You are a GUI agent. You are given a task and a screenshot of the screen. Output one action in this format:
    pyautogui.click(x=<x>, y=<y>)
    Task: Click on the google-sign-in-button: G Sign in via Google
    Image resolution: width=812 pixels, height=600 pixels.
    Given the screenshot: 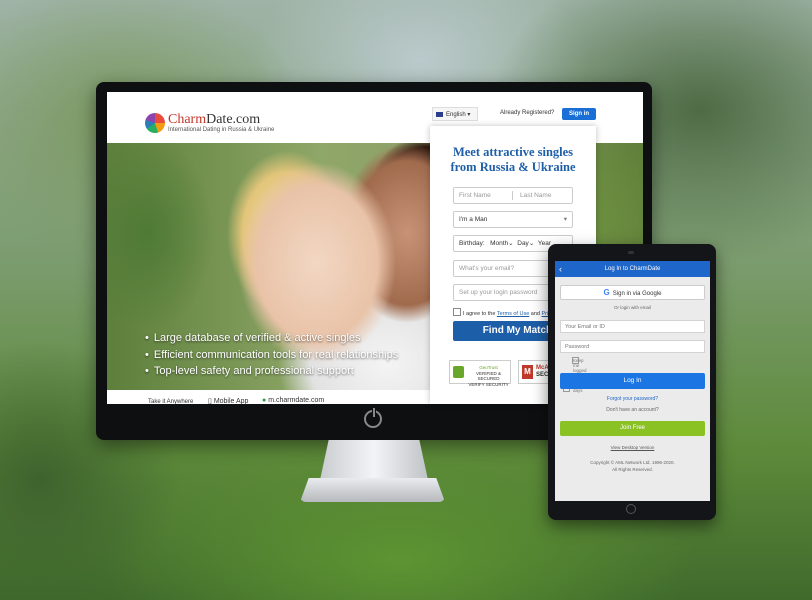 What is the action you would take?
    pyautogui.click(x=632, y=292)
    